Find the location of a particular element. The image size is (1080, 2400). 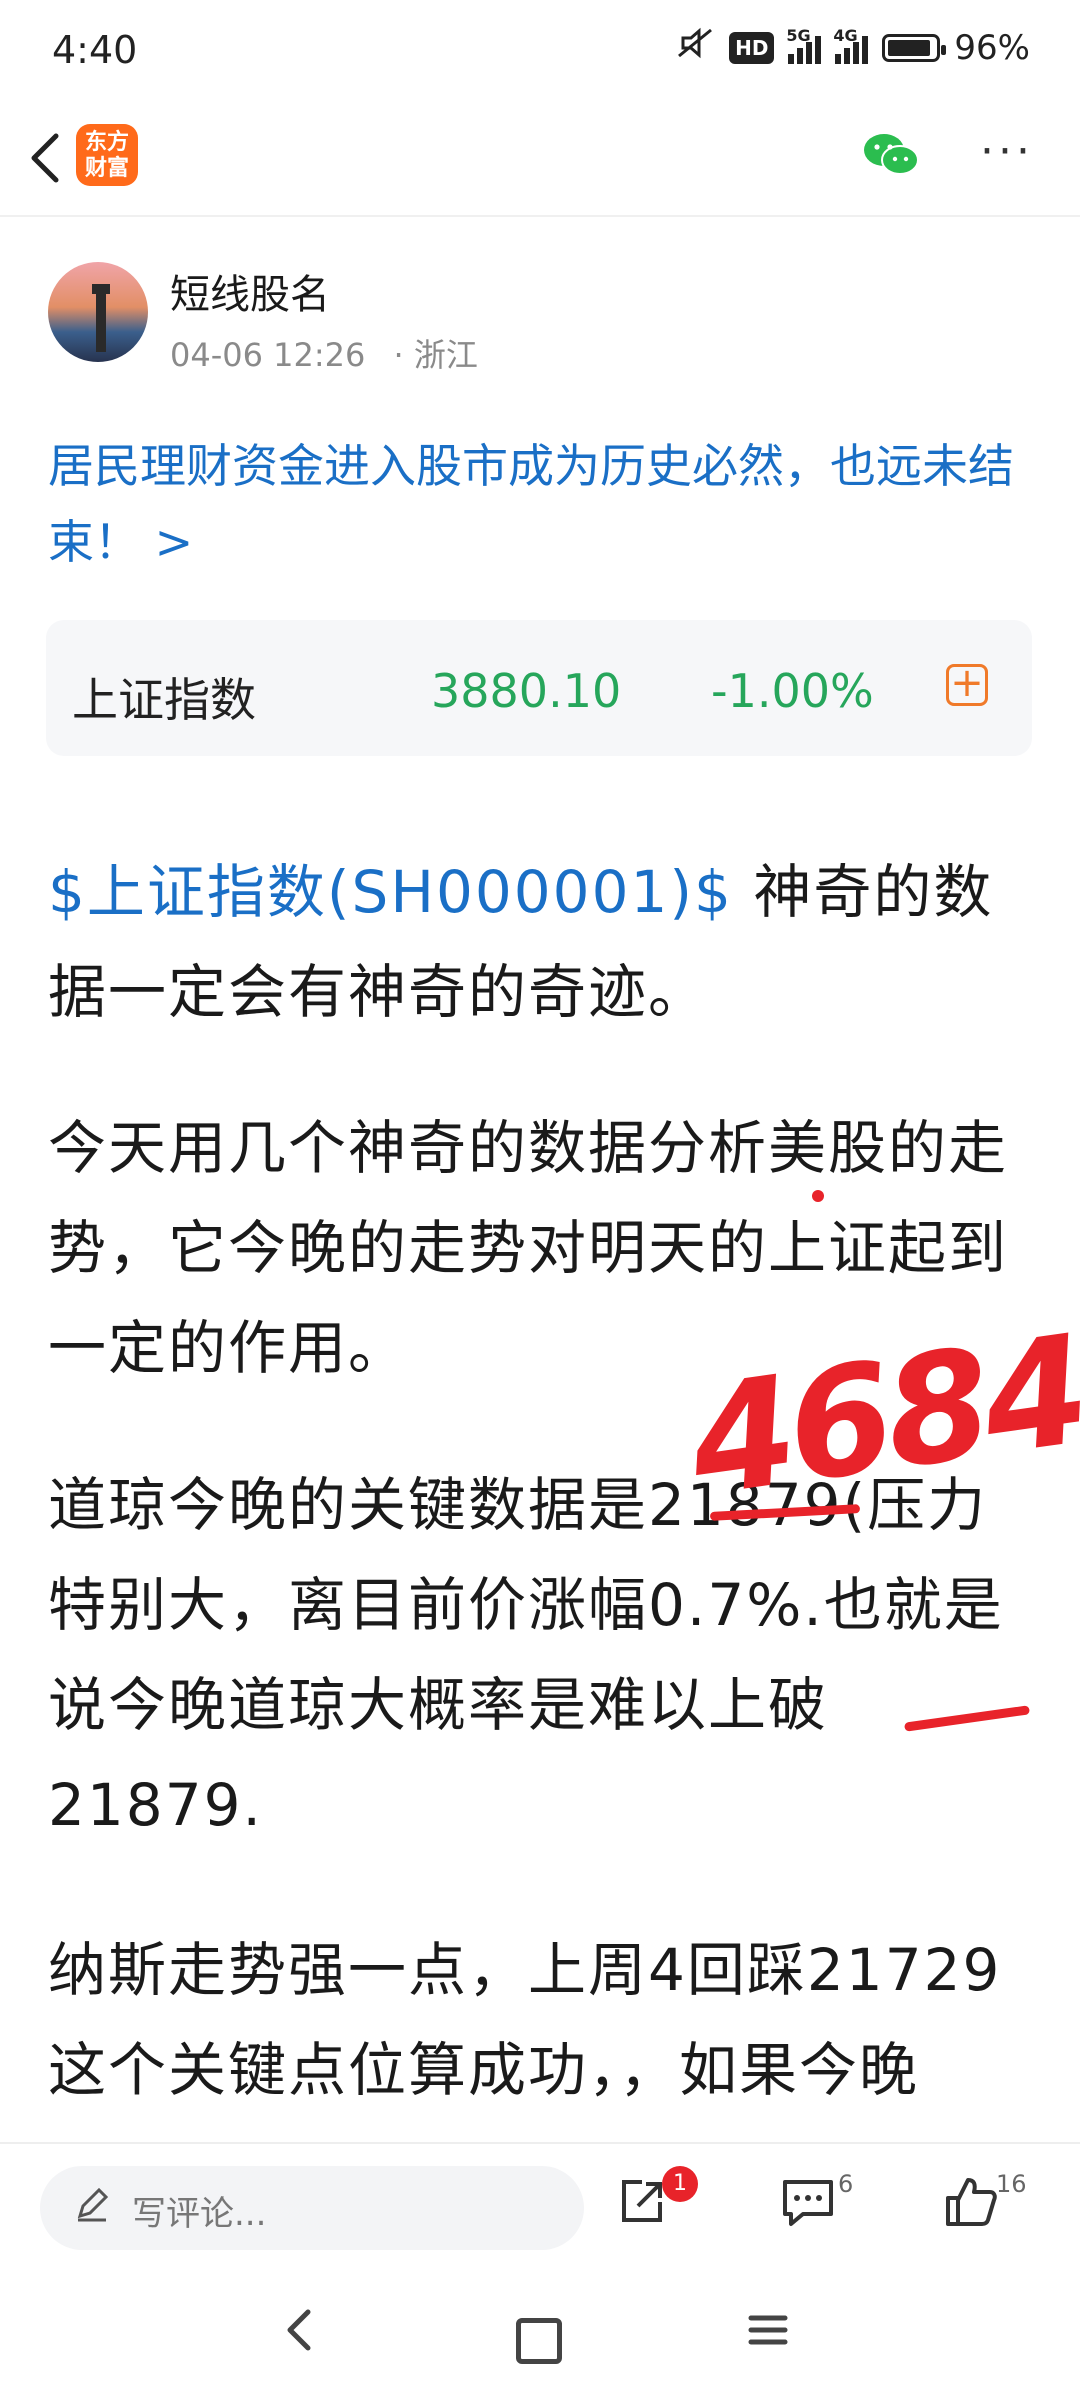

comment-icon is located at coordinates (808, 2204).